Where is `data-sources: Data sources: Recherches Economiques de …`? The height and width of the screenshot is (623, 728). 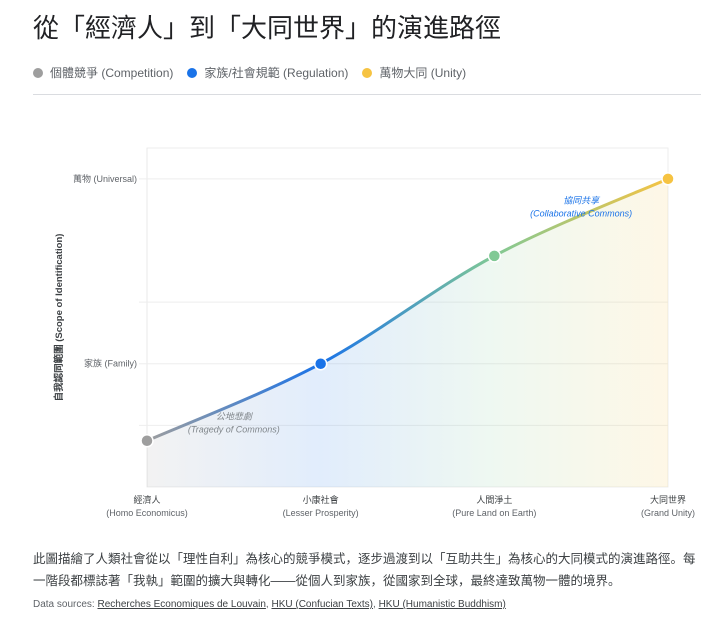
data-sources: Data sources: Recherches Economiques de … is located at coordinates (269, 604).